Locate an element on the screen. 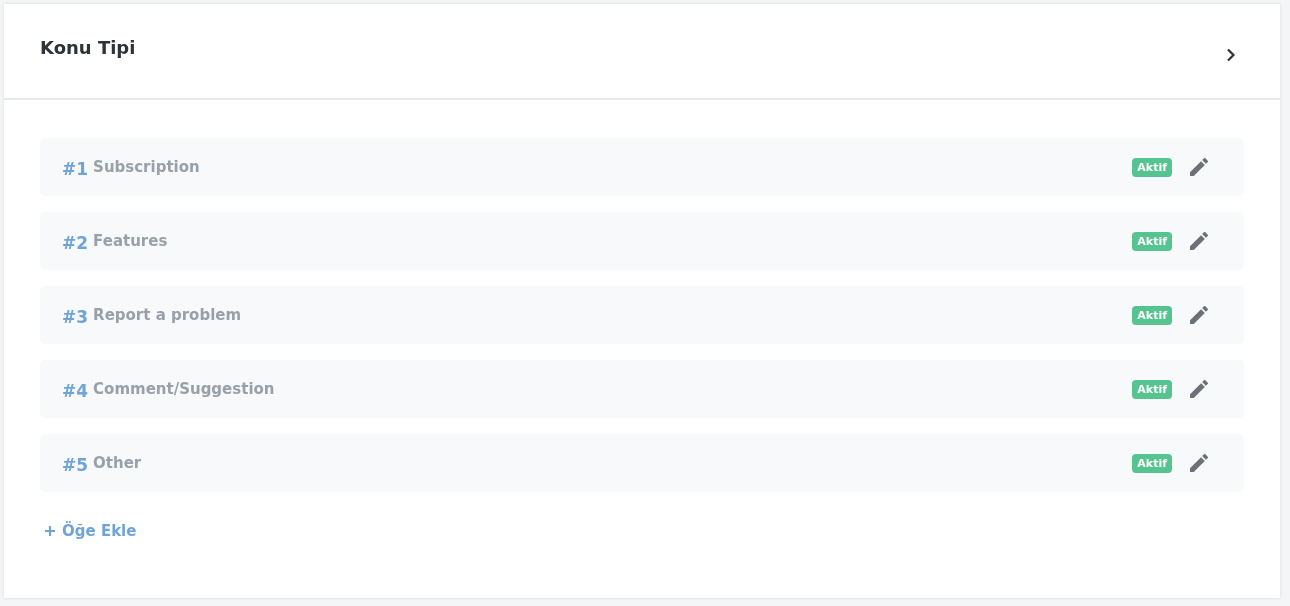 The width and height of the screenshot is (1290, 606). item-number: #5 is located at coordinates (75, 465).